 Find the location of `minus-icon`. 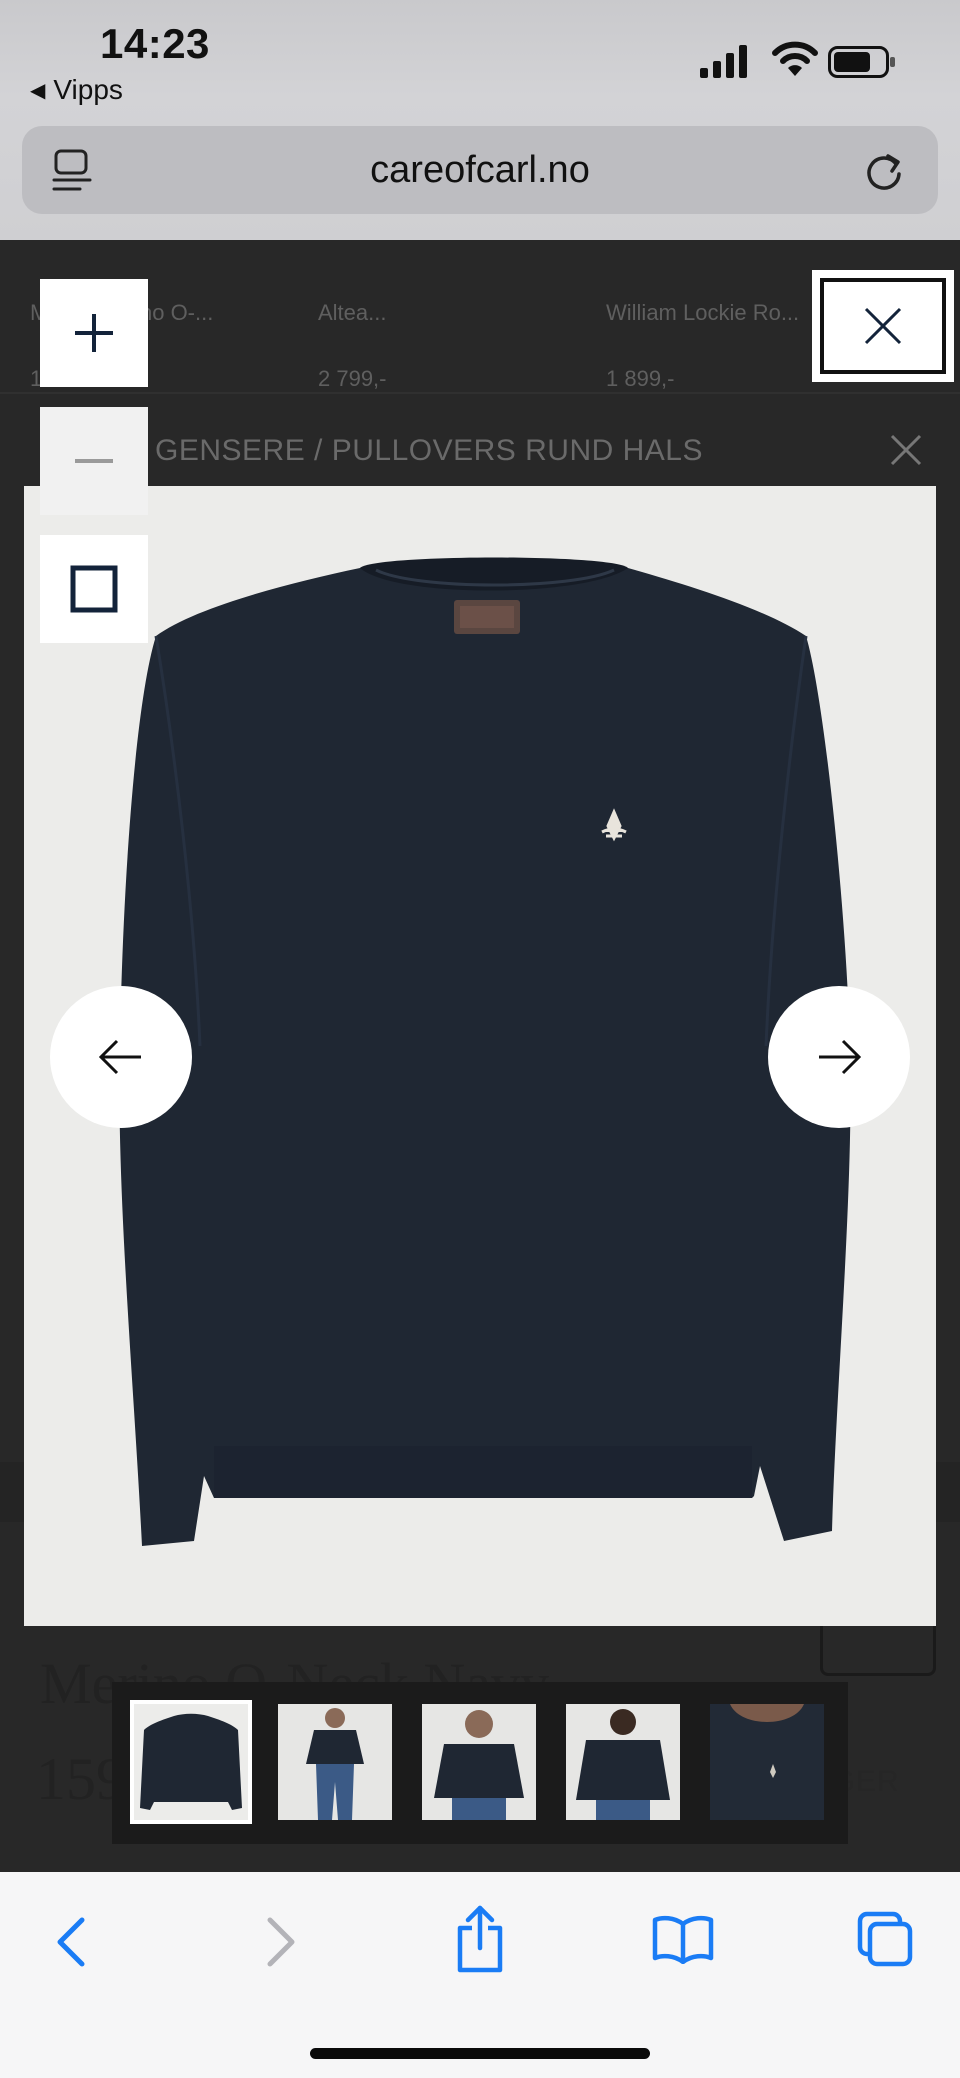

minus-icon is located at coordinates (94, 461).